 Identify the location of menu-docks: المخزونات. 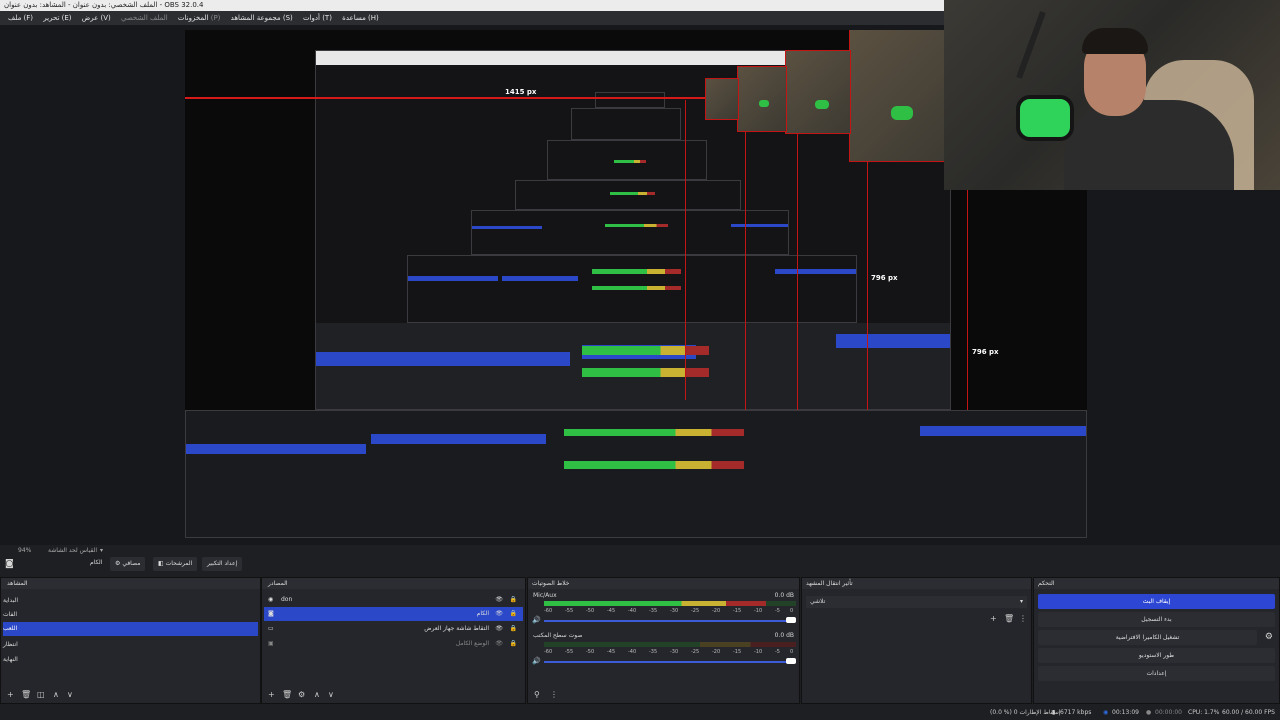
(193, 18).